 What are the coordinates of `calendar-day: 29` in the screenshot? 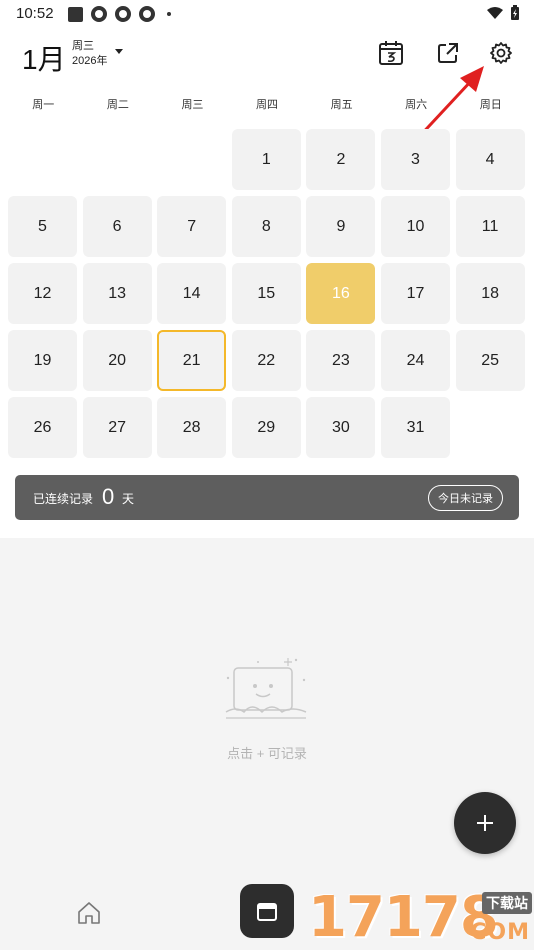 It's located at (266, 427).